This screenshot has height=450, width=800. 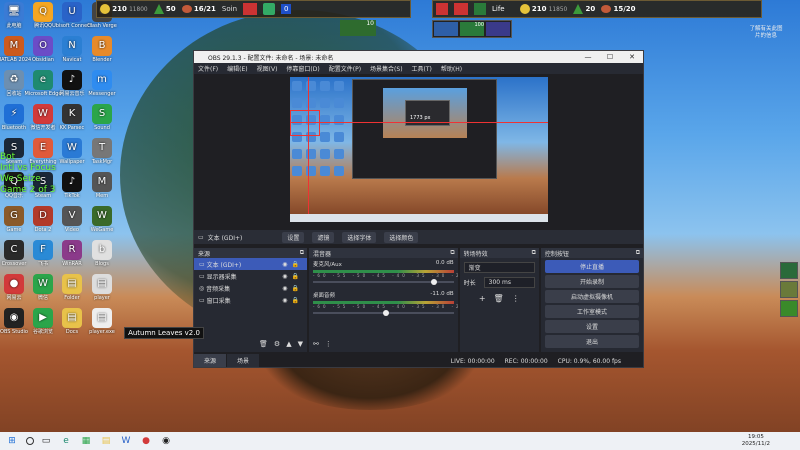 What do you see at coordinates (300, 344) in the screenshot?
I see `down-arrow-icon: ▼` at bounding box center [300, 344].